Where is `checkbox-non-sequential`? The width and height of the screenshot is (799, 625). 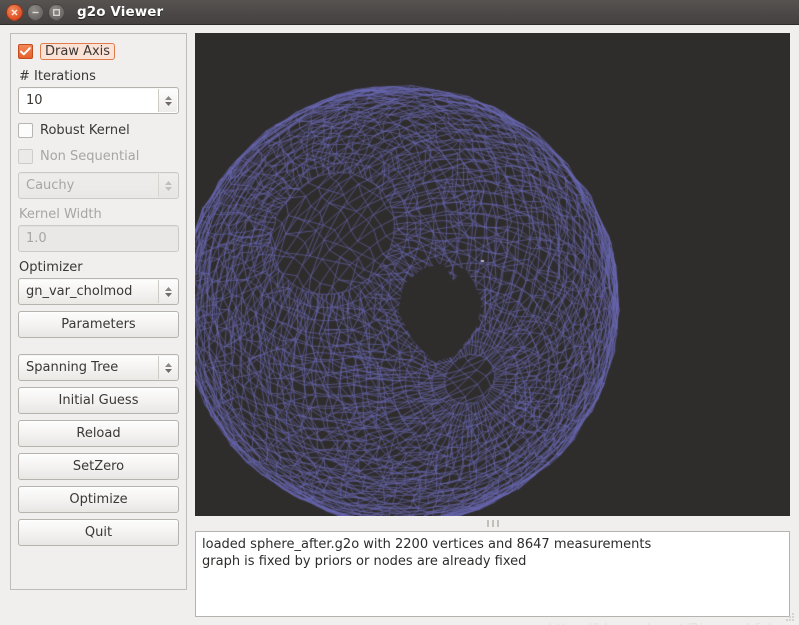
checkbox-non-sequential is located at coordinates (25, 156).